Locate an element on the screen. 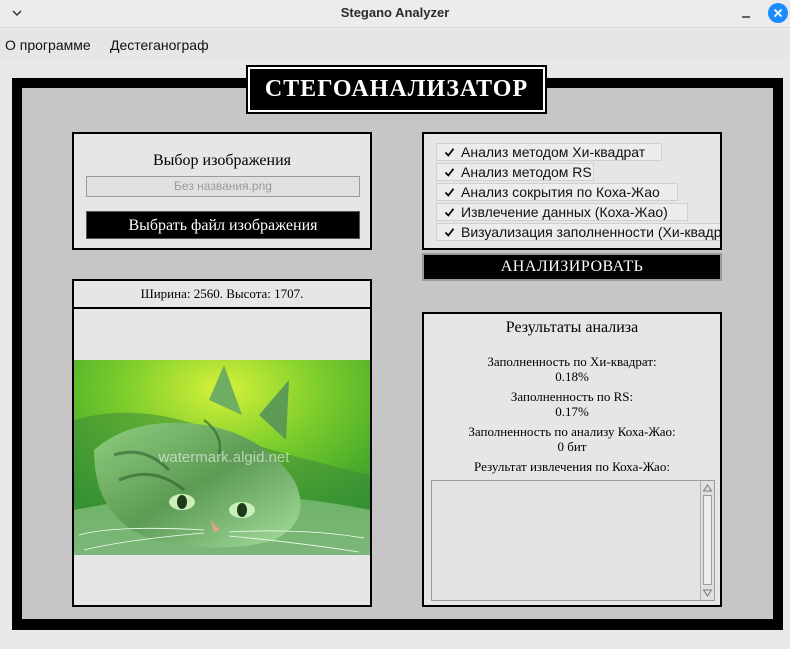 The image size is (790, 649). menu-item-desteganograph: Дестеганограф is located at coordinates (159, 45).